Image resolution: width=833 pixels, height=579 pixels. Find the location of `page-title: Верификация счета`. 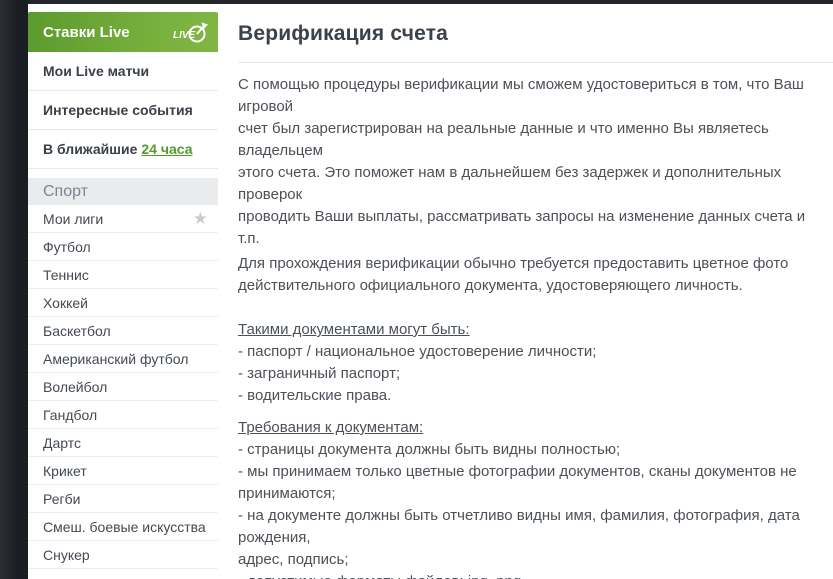

page-title: Верификация счета is located at coordinates (343, 33).